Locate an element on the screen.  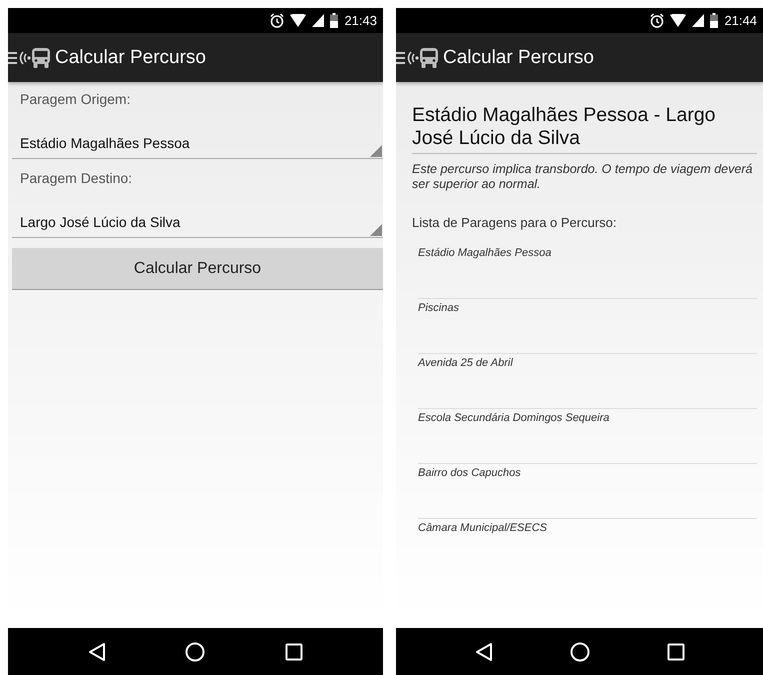
stop-item: Estádio Magalhães Pessoa is located at coordinates (584, 271).